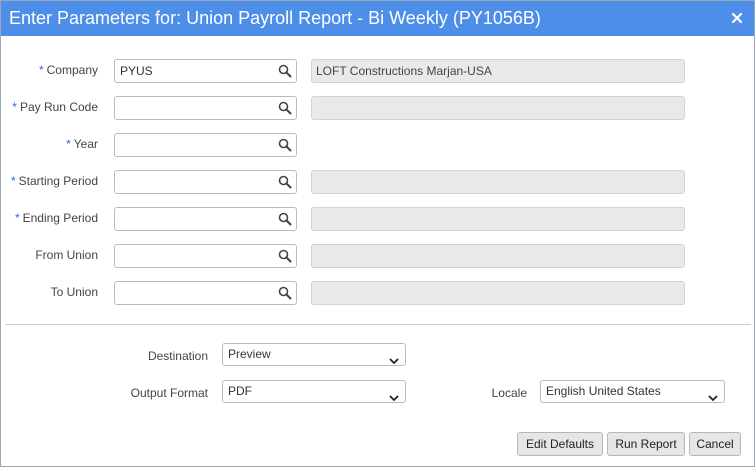 Image resolution: width=755 pixels, height=467 pixels. What do you see at coordinates (177, 356) in the screenshot?
I see `destination-label: Destination` at bounding box center [177, 356].